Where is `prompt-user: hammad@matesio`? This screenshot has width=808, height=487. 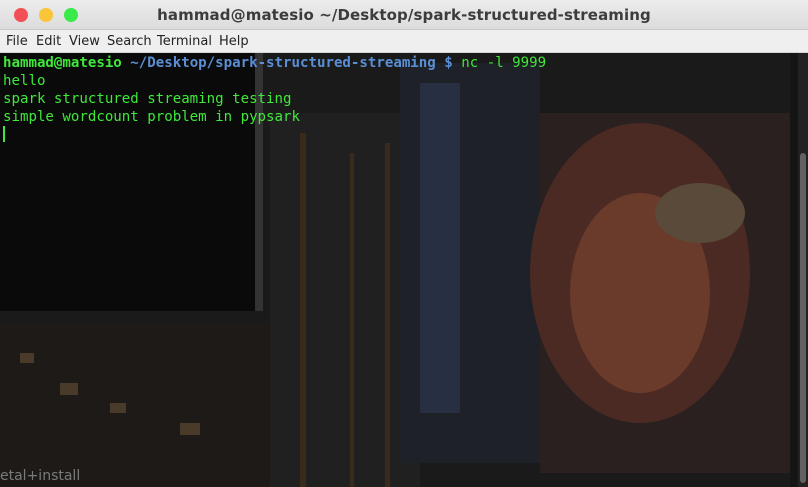
prompt-user: hammad@matesio is located at coordinates (62, 63).